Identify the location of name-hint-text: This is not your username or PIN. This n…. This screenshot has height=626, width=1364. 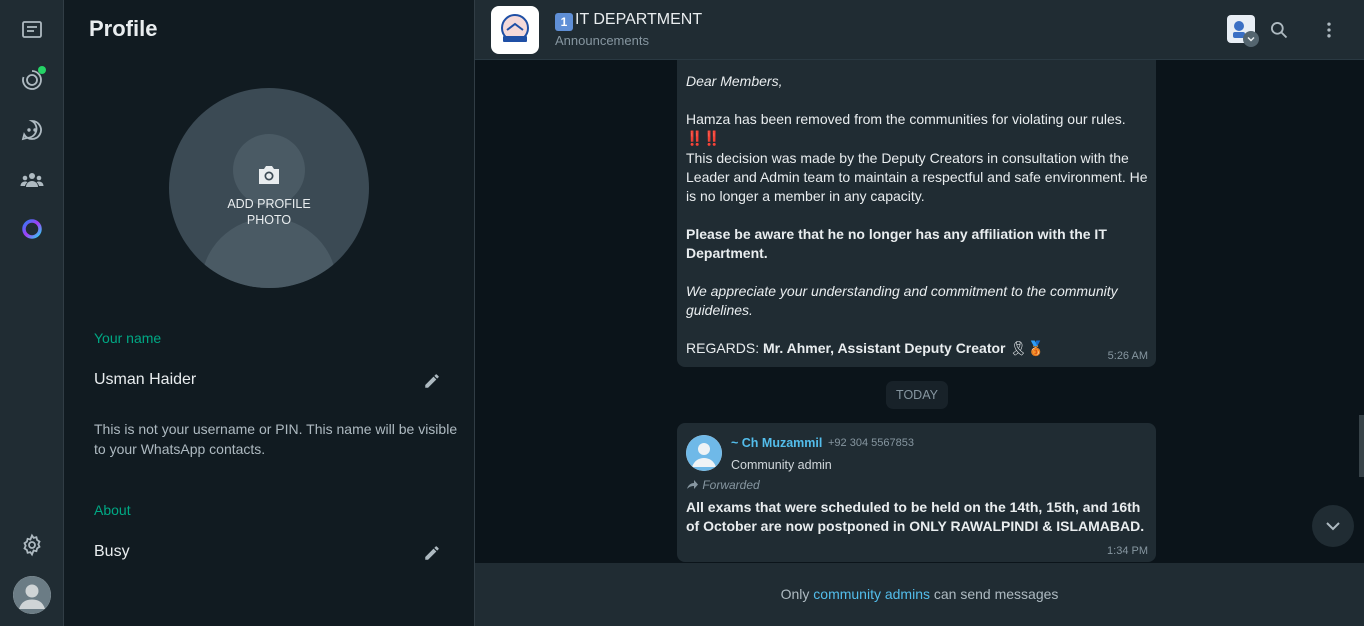
(276, 439).